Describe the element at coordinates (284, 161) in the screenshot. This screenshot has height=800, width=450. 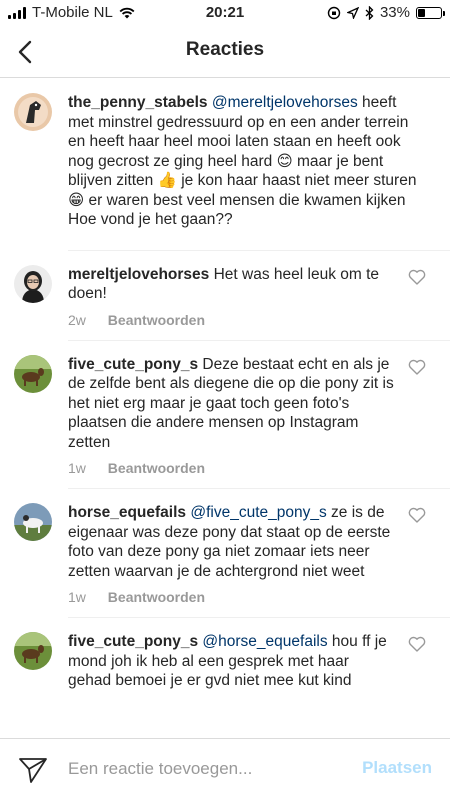
I see `smile-emoji: 😊` at that location.